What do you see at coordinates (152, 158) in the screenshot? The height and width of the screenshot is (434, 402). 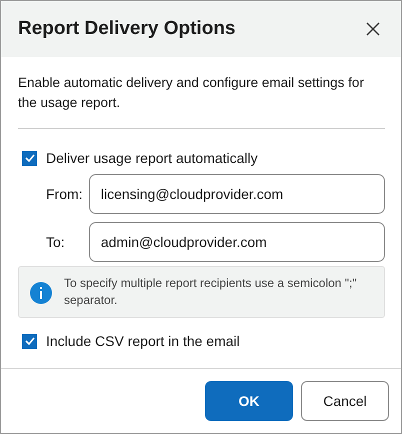 I see `checkbox-label: Deliver usage report automatically` at bounding box center [152, 158].